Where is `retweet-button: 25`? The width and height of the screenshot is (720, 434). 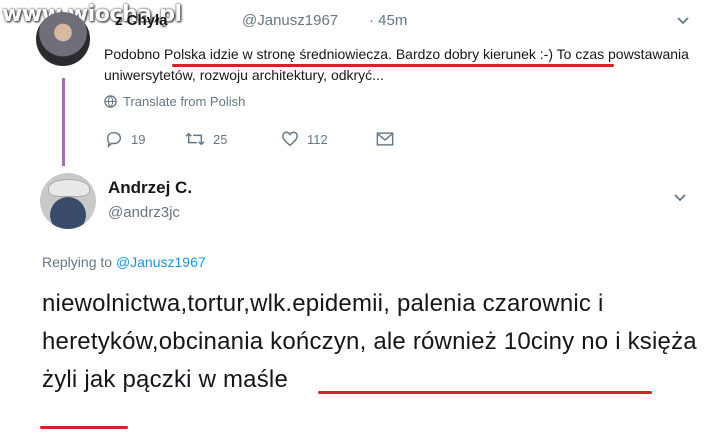 retweet-button: 25 is located at coordinates (233, 139).